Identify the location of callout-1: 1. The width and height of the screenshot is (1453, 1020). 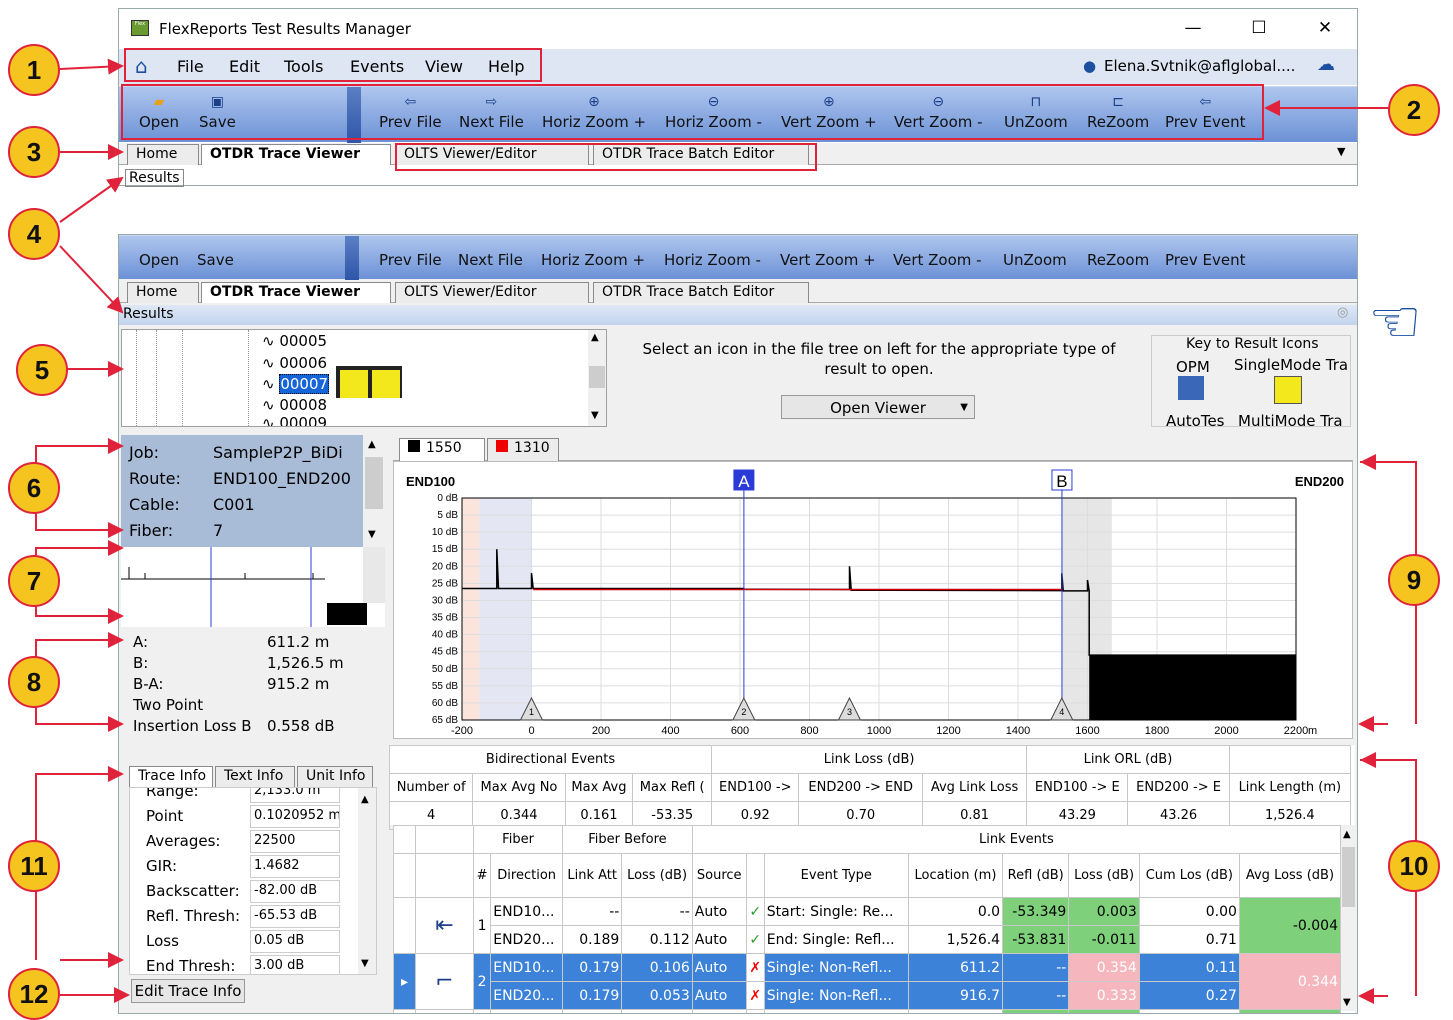
(34, 70).